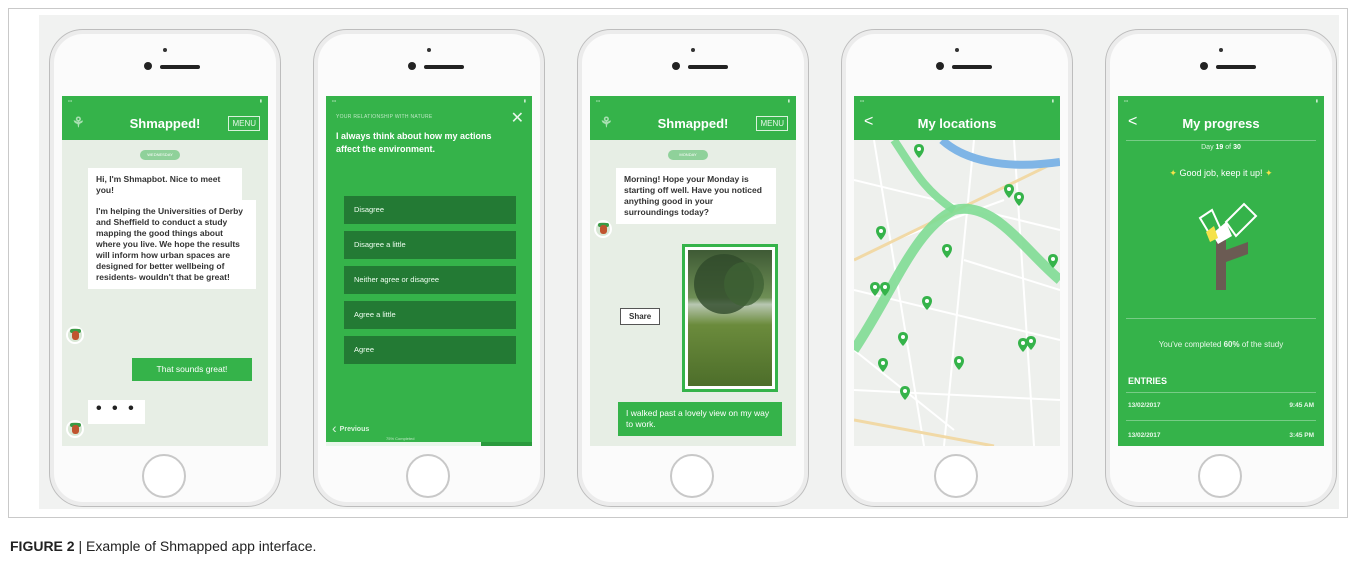 This screenshot has width=1356, height=564. Describe the element at coordinates (403, 444) in the screenshot. I see `progress-fill` at that location.